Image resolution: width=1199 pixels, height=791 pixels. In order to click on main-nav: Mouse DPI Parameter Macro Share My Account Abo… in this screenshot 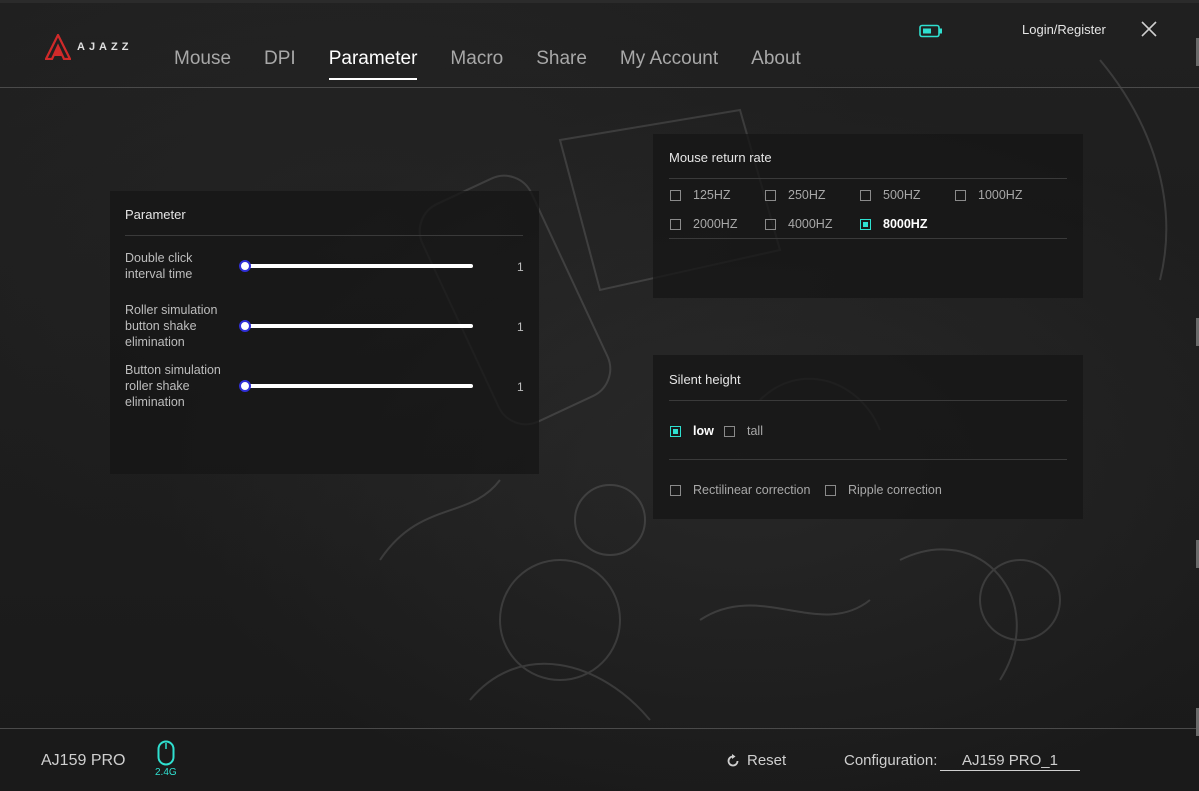, I will do `click(490, 63)`.